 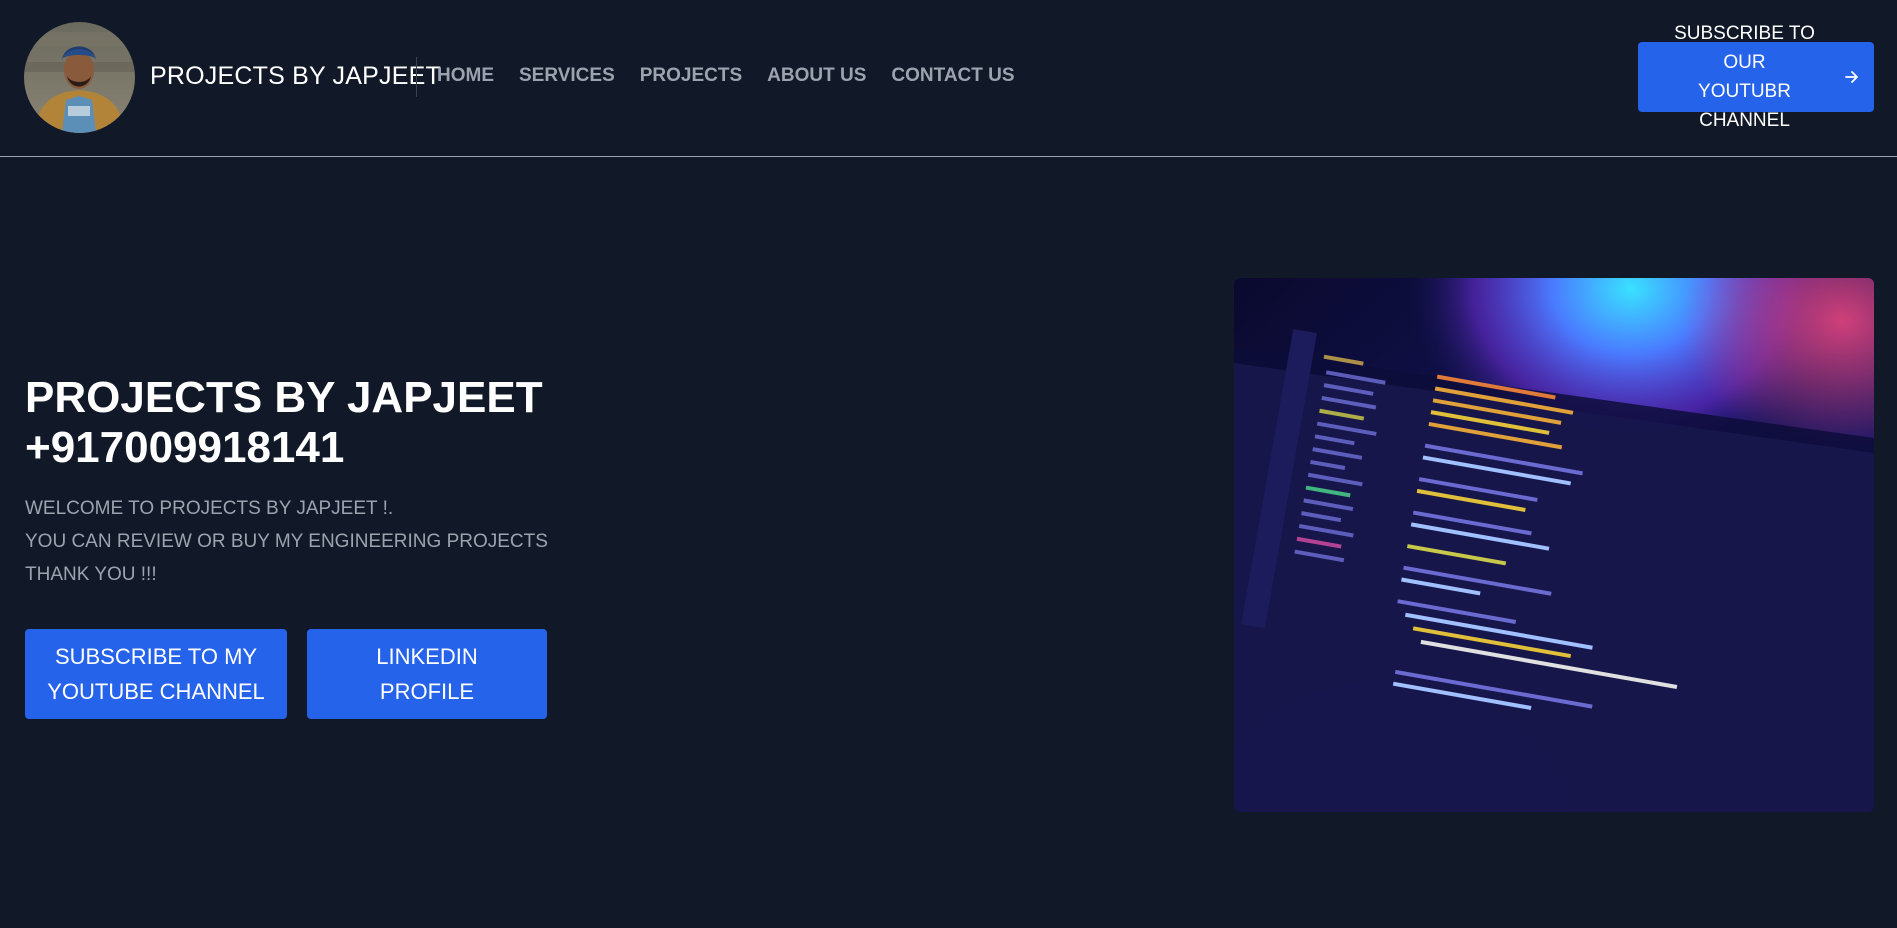 What do you see at coordinates (1744, 77) in the screenshot?
I see `subscribe-channel-label: SUBSCRIBE TO OUR YOUTUBR CHANNEL` at bounding box center [1744, 77].